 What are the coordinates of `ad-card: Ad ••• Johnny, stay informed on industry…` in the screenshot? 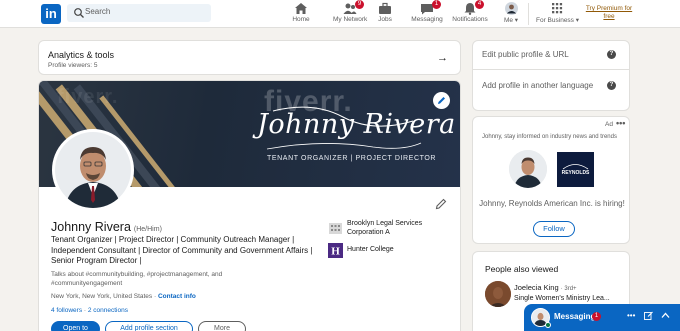 It's located at (551, 180).